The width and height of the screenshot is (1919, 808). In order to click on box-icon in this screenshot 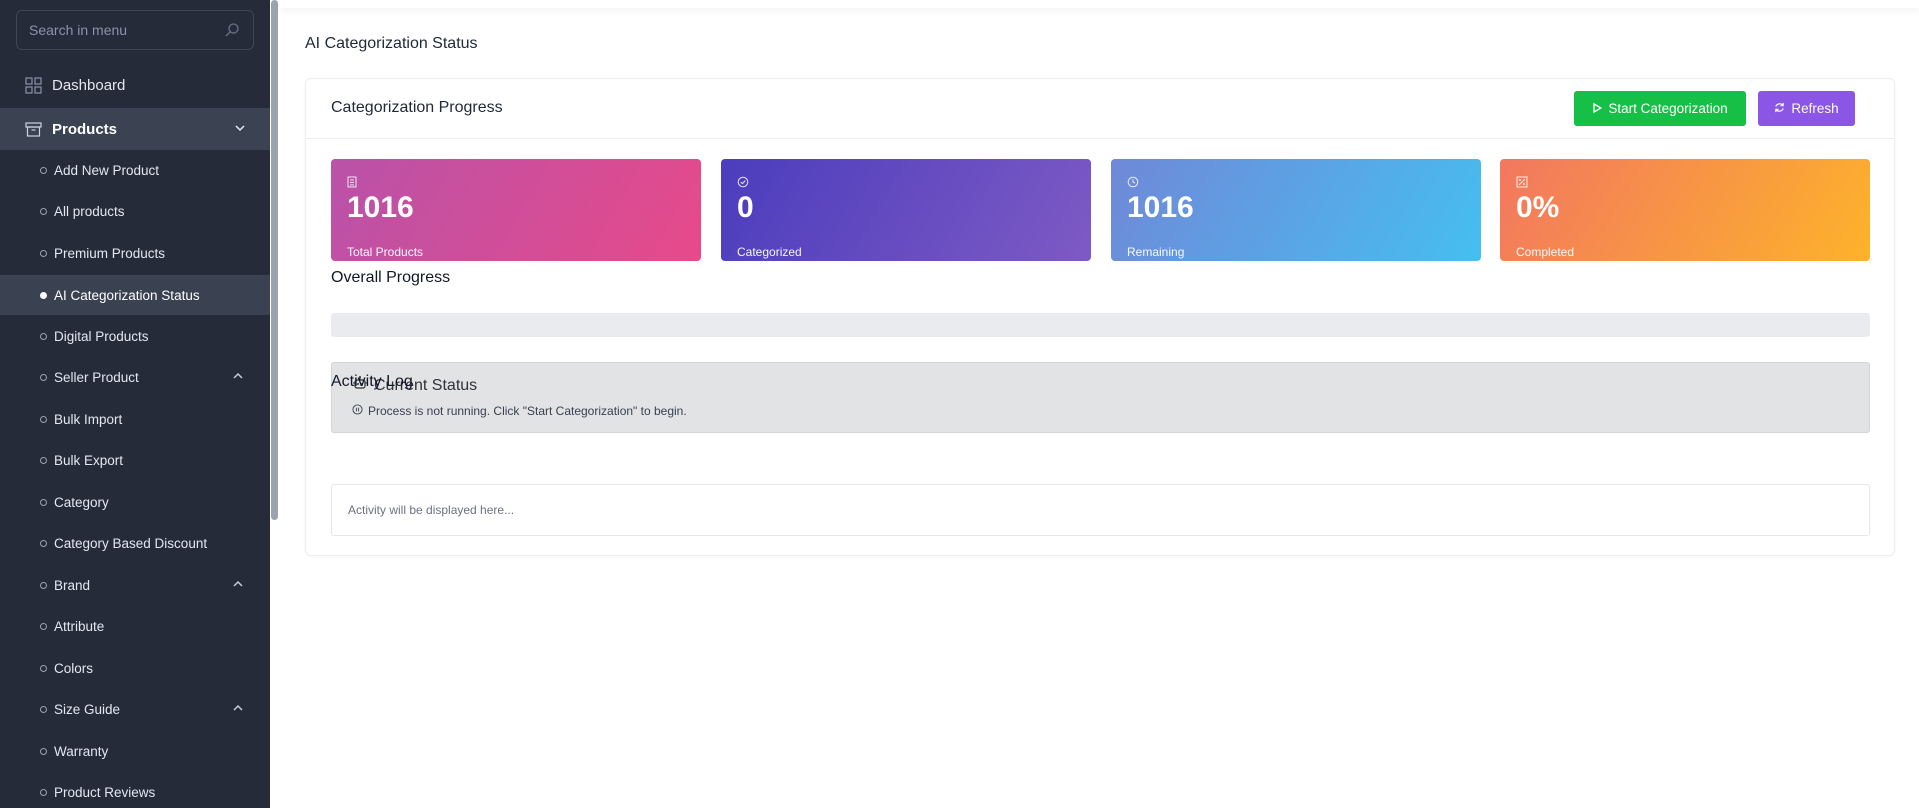, I will do `click(33, 129)`.